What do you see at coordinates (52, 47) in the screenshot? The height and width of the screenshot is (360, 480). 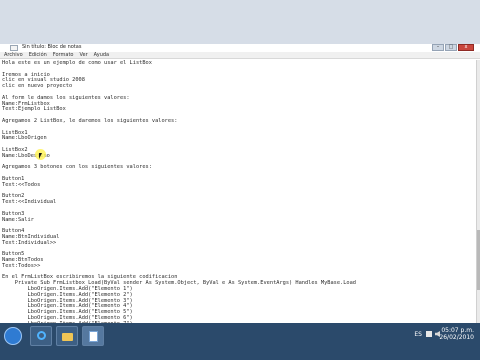 I see `window-title: Sin título: Bloc de notas` at bounding box center [52, 47].